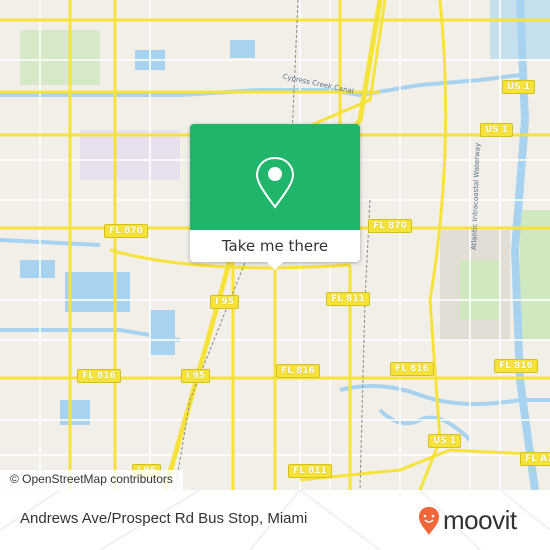 The width and height of the screenshot is (550, 550). I want to click on take-me-there-popup: Take me there, so click(275, 197).